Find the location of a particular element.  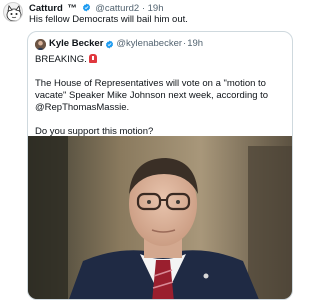

post-time: 19h is located at coordinates (156, 8).